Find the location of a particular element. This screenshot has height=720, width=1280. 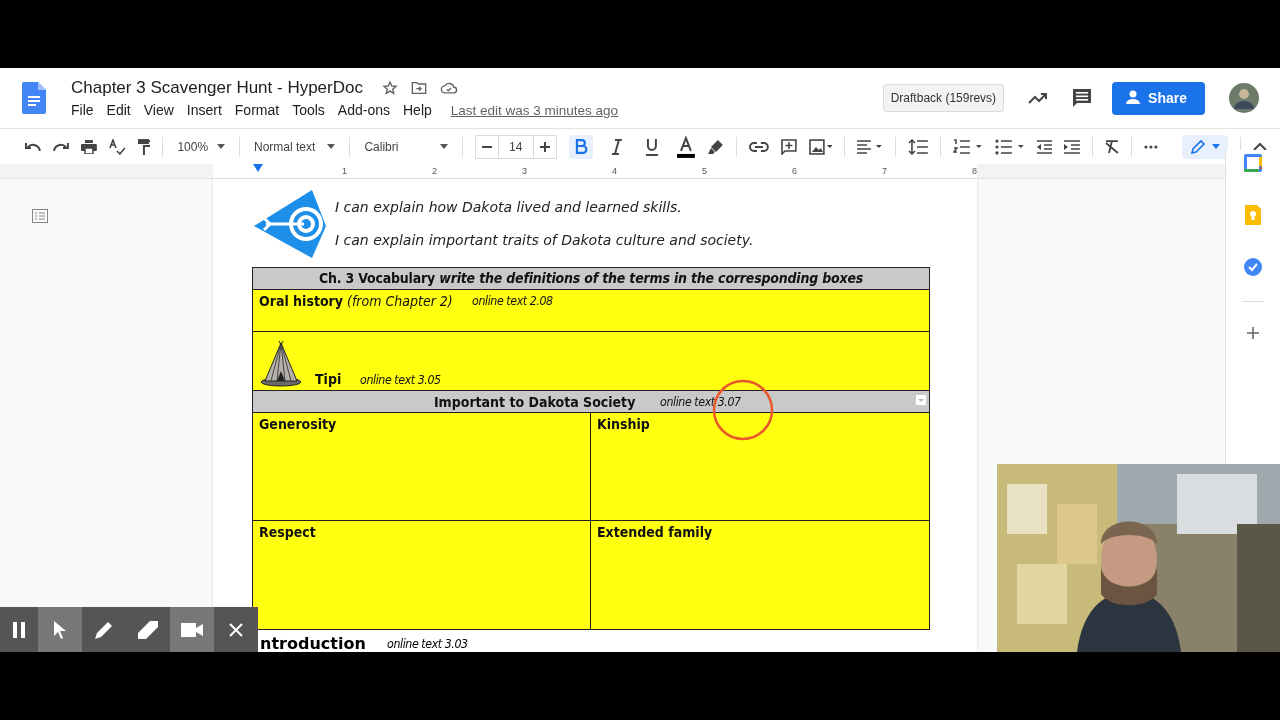

folder-icon is located at coordinates (419, 88).